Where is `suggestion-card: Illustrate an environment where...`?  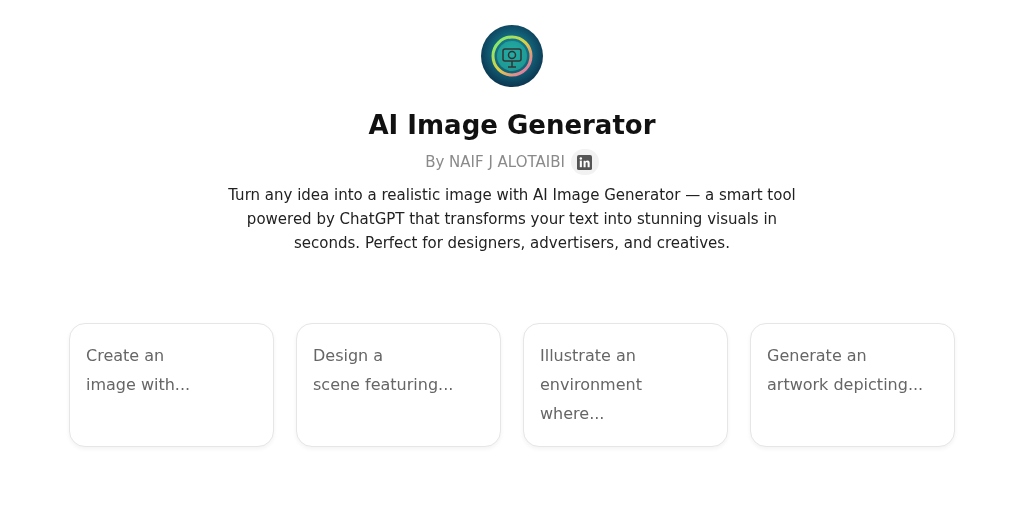
suggestion-card: Illustrate an environment where... is located at coordinates (625, 385).